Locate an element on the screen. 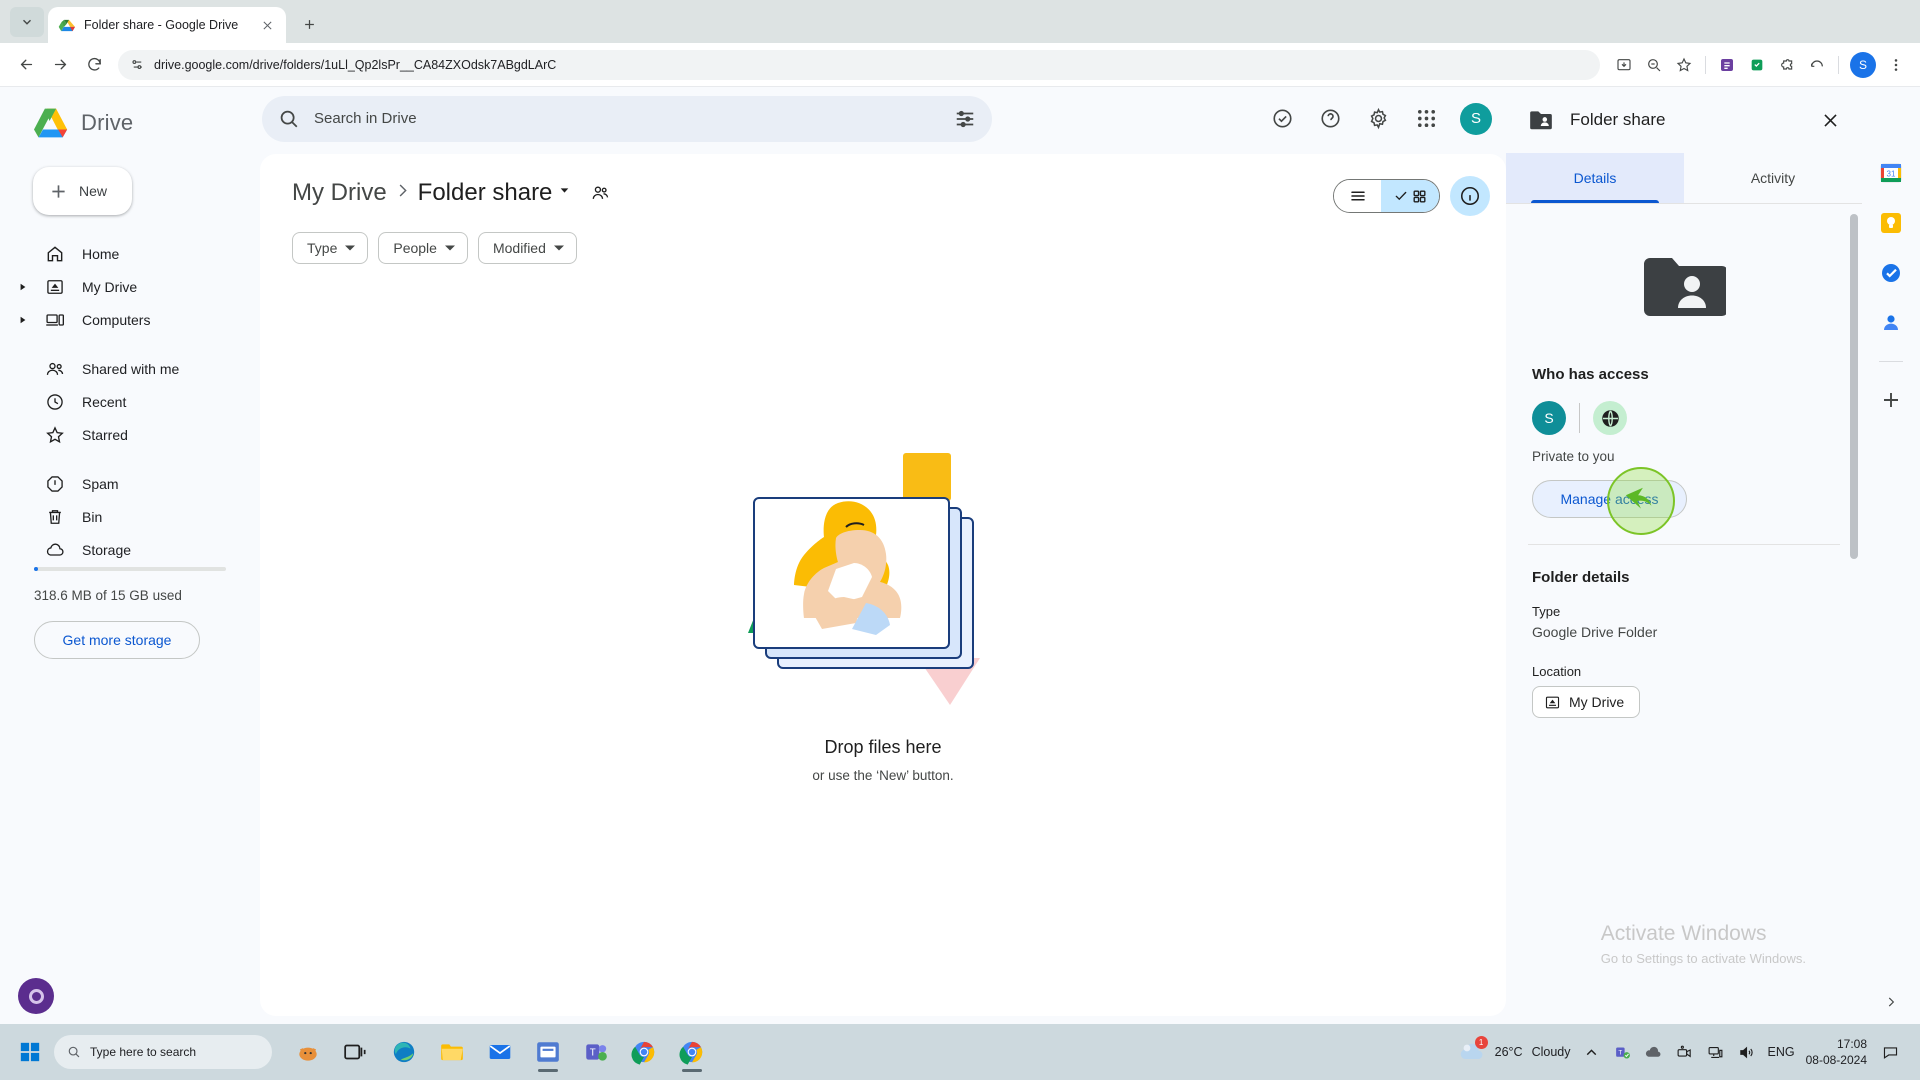 This screenshot has width=1920, height=1080. help-icon is located at coordinates (1330, 119).